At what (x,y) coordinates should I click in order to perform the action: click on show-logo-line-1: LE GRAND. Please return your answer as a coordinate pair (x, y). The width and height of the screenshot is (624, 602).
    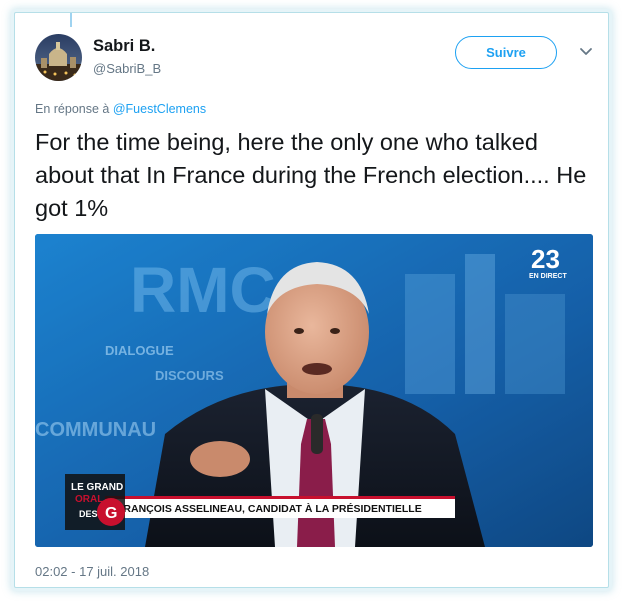
    Looking at the image, I should click on (97, 487).